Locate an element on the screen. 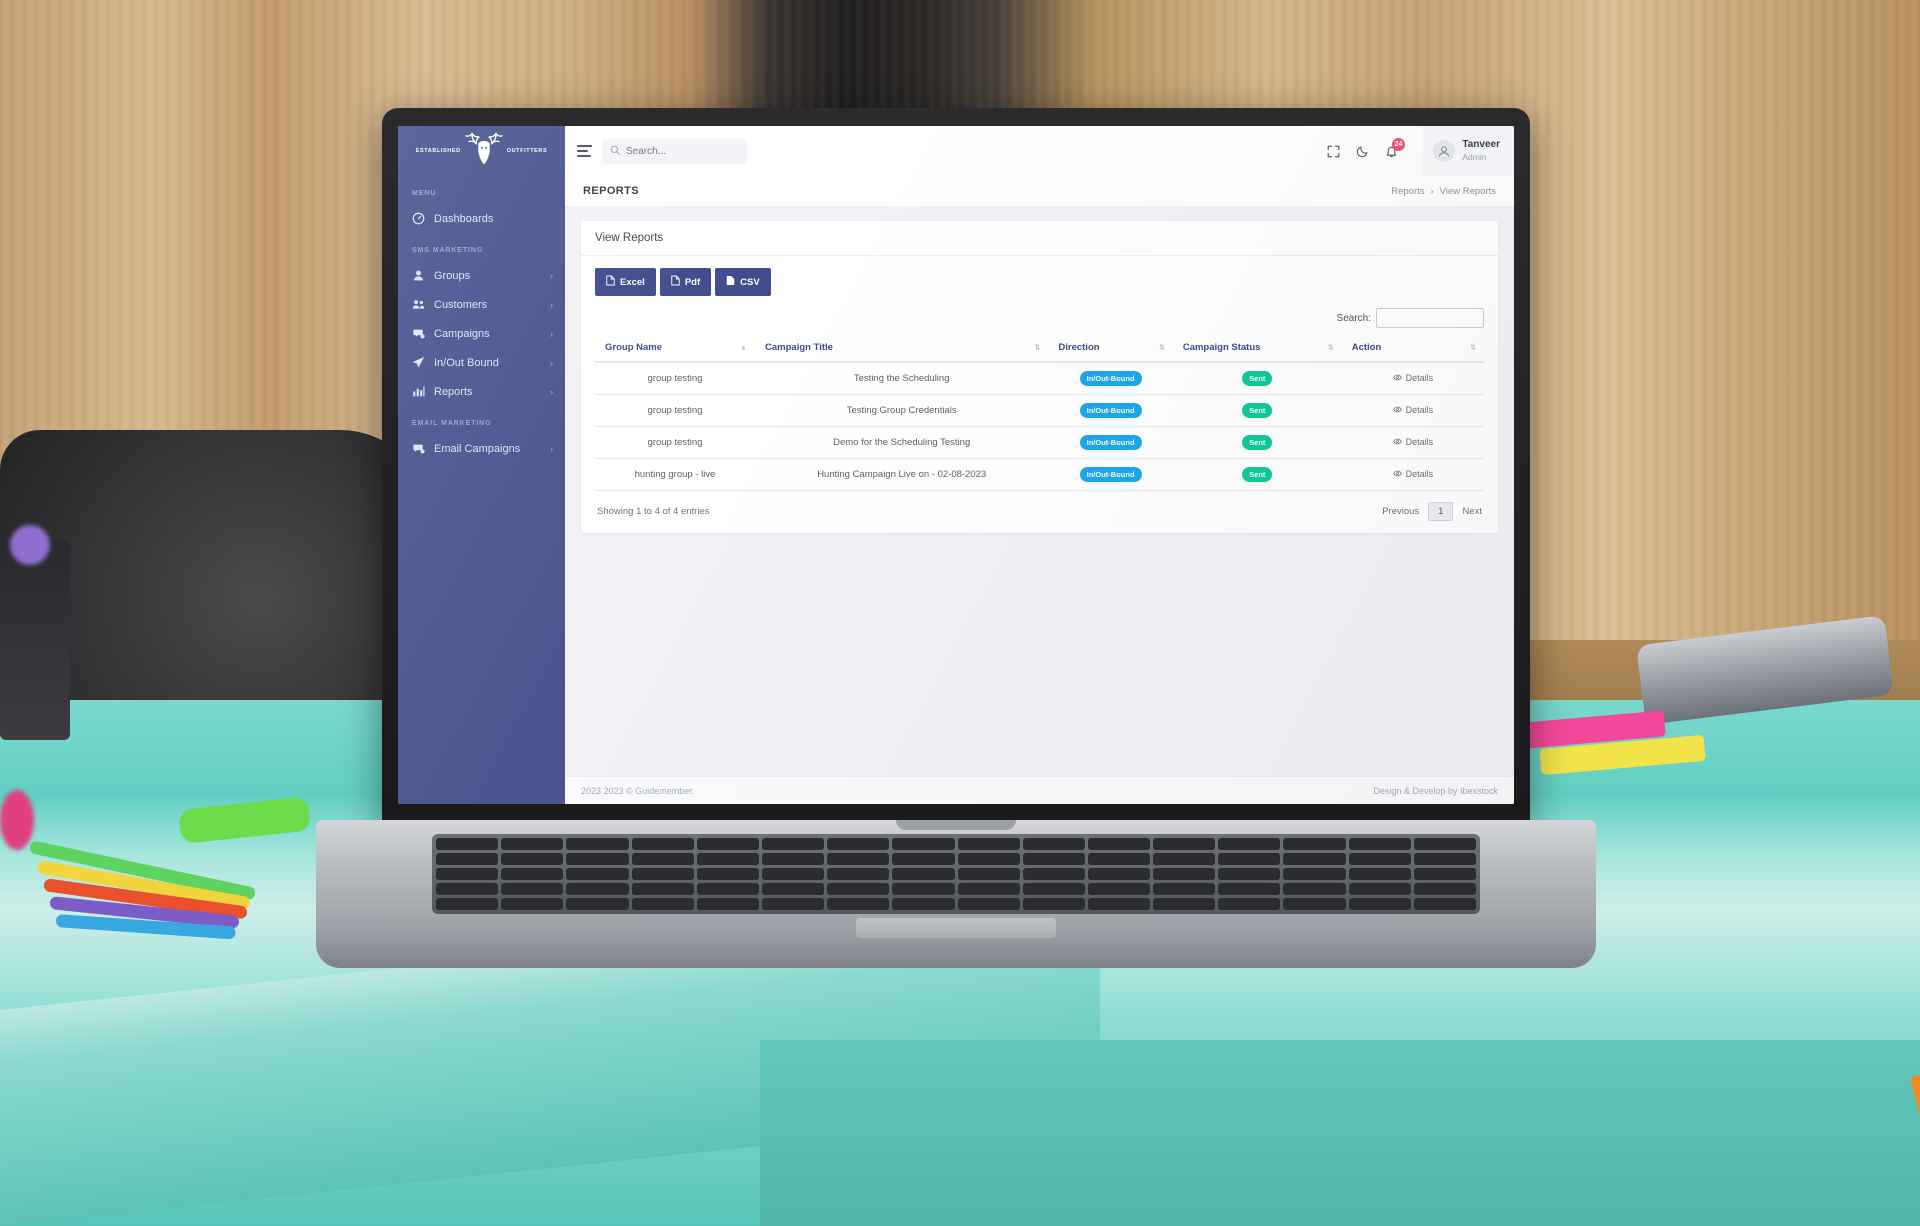 The width and height of the screenshot is (1920, 1226). brand-logo: ESTABLISHED OUTFITTERS is located at coordinates (481, 151).